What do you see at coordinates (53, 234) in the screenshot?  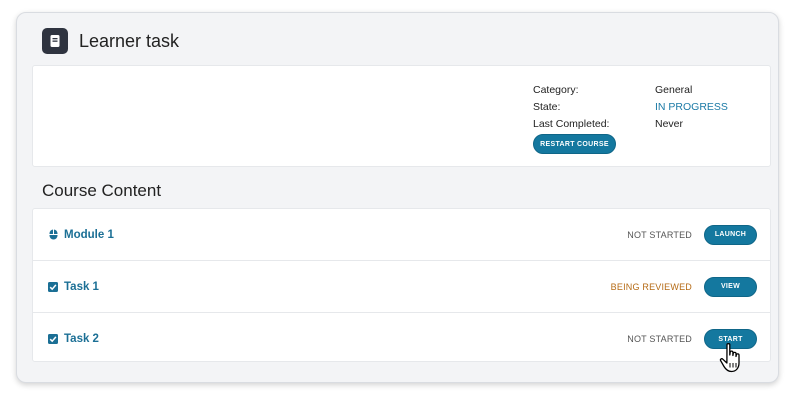 I see `module-icon` at bounding box center [53, 234].